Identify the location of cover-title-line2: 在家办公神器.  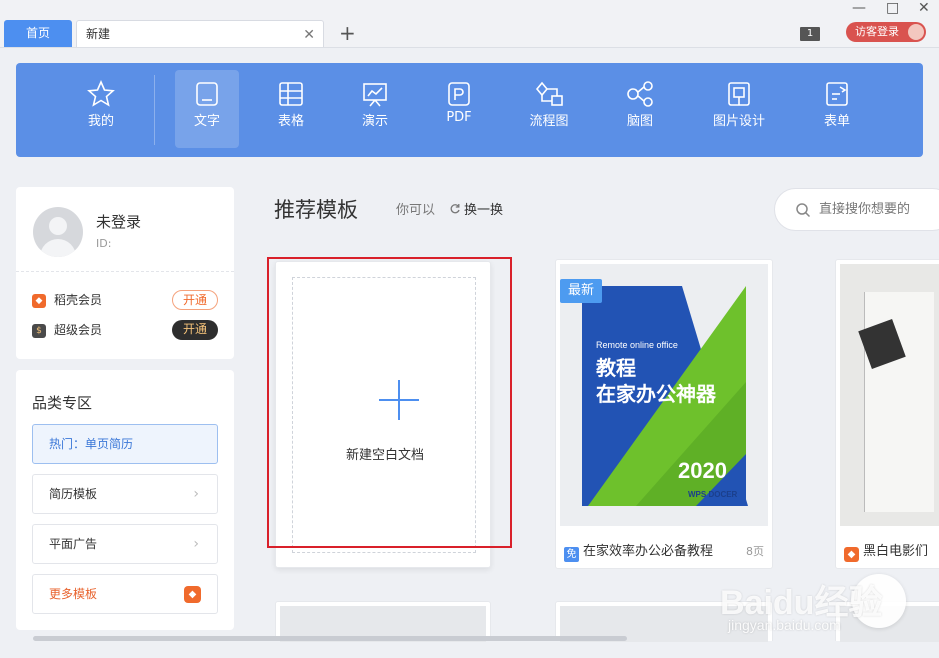
(656, 394).